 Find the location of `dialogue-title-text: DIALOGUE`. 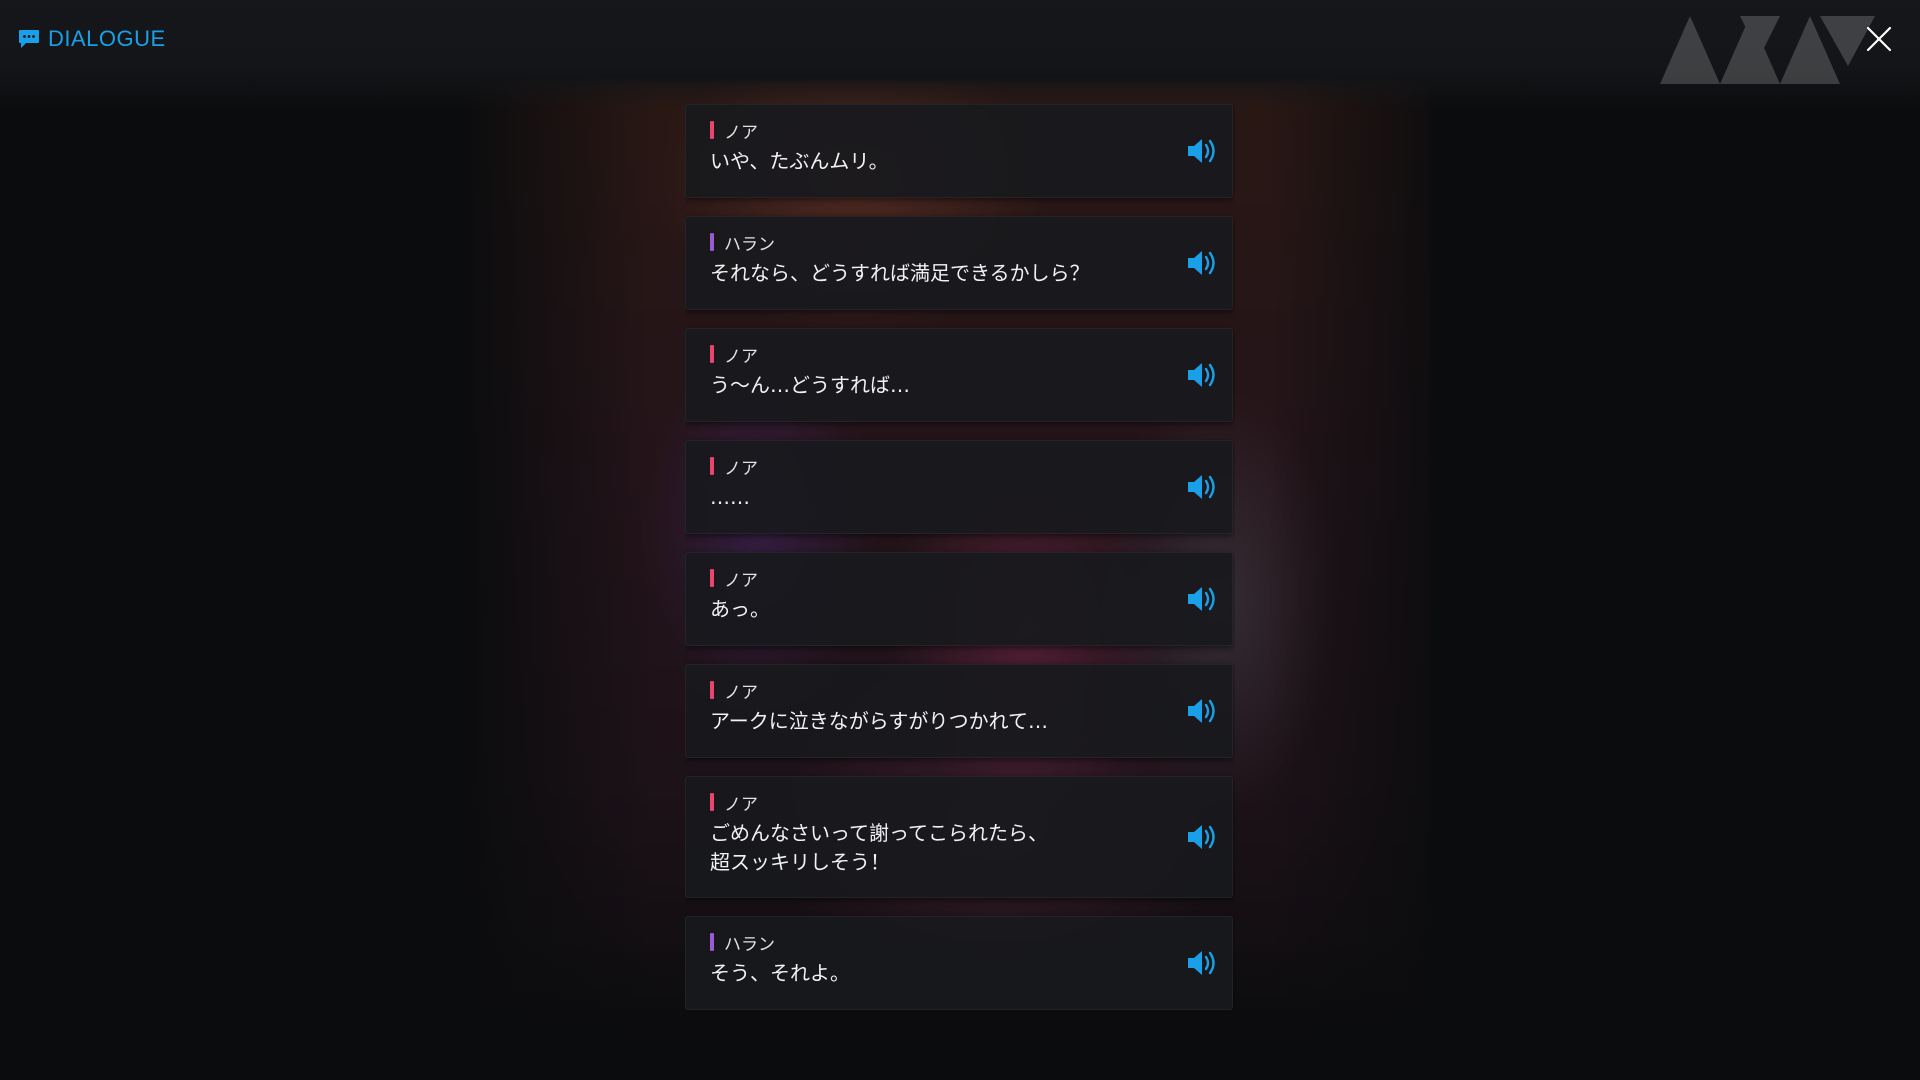

dialogue-title-text: DIALOGUE is located at coordinates (107, 38).